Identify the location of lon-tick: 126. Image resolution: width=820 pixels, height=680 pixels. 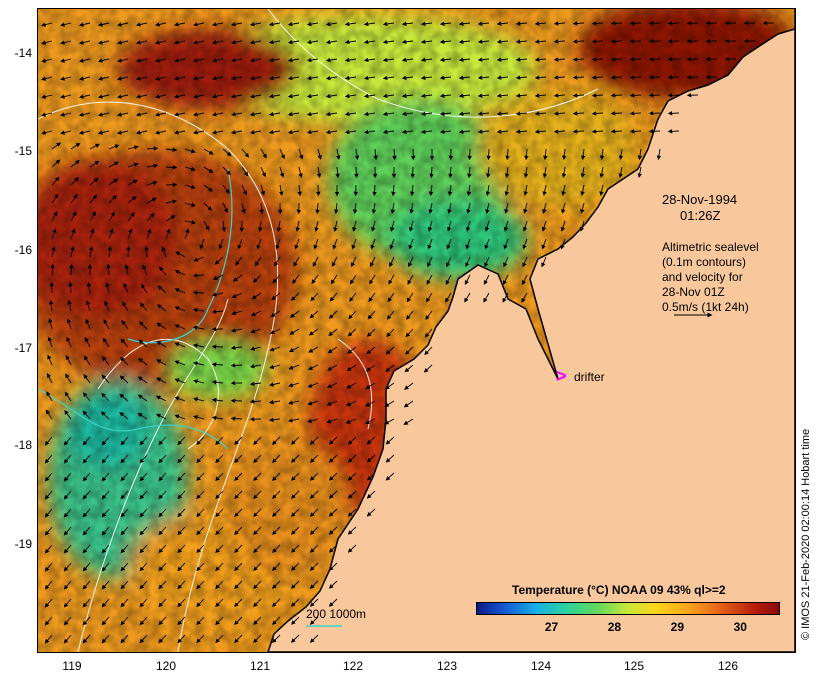
(728, 666).